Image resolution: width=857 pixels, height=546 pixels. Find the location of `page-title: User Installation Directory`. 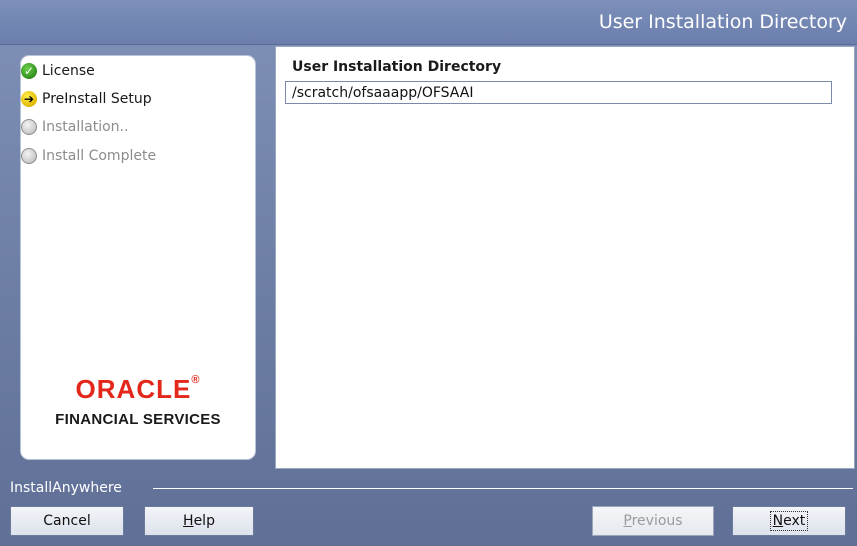

page-title: User Installation Directory is located at coordinates (722, 22).